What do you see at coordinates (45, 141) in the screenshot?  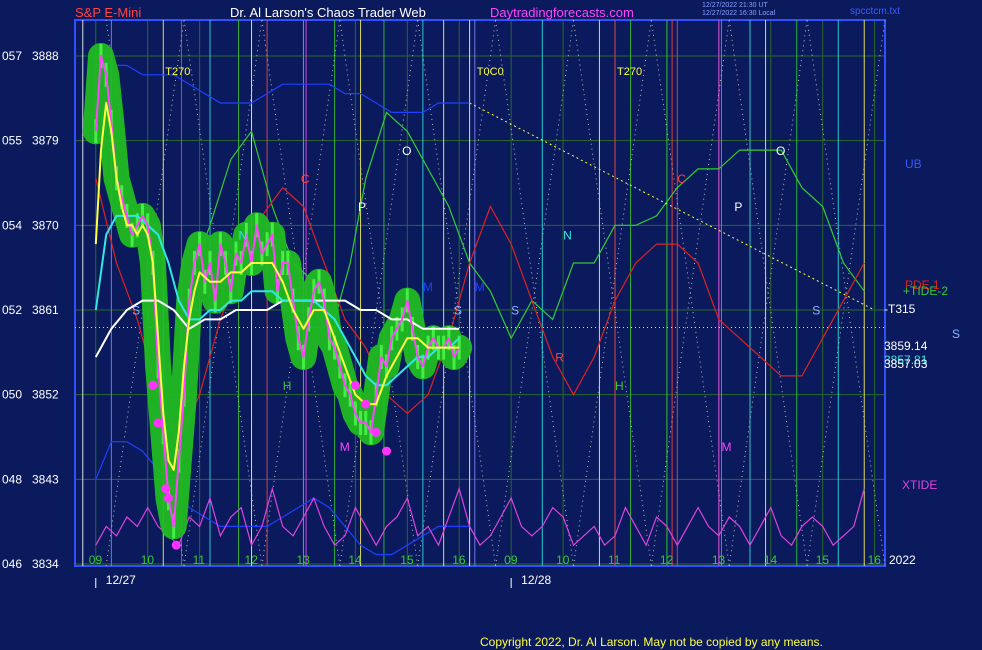 I see `y-label-price: 3879` at bounding box center [45, 141].